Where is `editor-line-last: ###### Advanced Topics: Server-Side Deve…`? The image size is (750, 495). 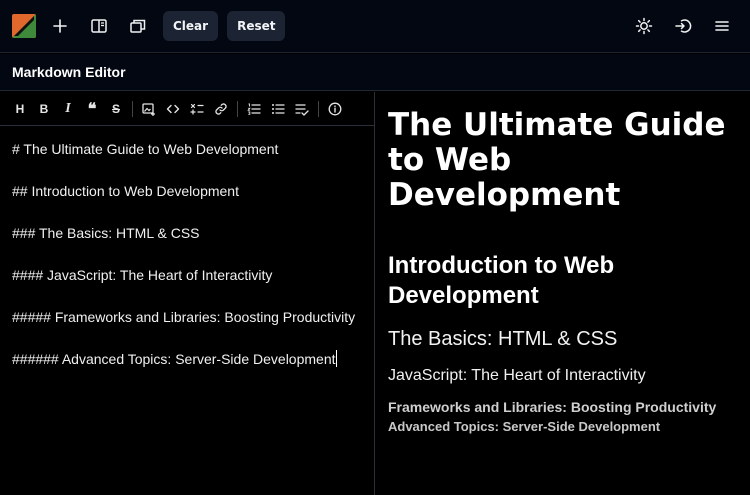 editor-line-last: ###### Advanced Topics: Server-Side Deve… is located at coordinates (187, 371).